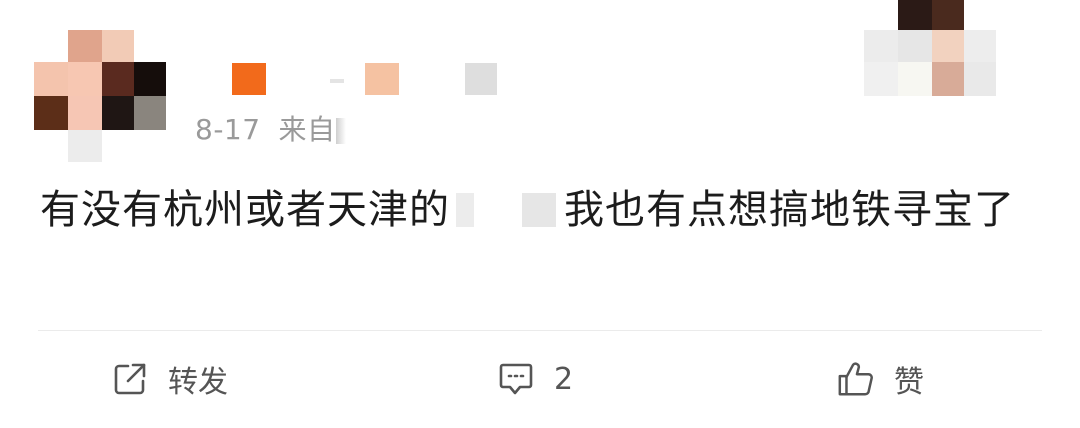 This screenshot has width=1080, height=428. Describe the element at coordinates (228, 129) in the screenshot. I see `post-date: 8-17` at that location.